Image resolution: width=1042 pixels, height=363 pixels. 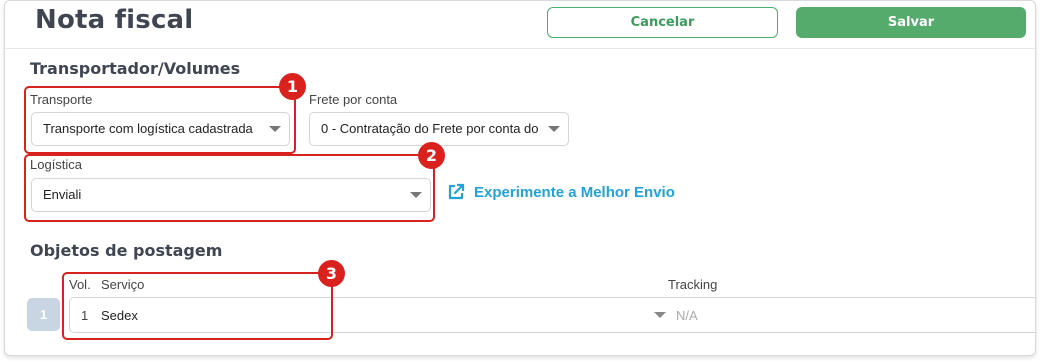 What do you see at coordinates (693, 284) in the screenshot?
I see `column-header-tracking: Tracking` at bounding box center [693, 284].